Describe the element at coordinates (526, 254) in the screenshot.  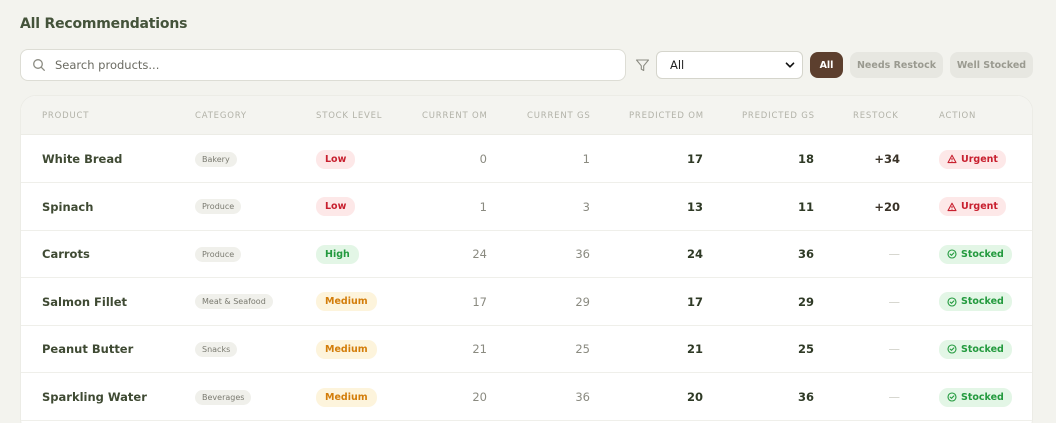
I see `table-row: Carrots Produce High 24 36 24 36 — Stocked` at that location.